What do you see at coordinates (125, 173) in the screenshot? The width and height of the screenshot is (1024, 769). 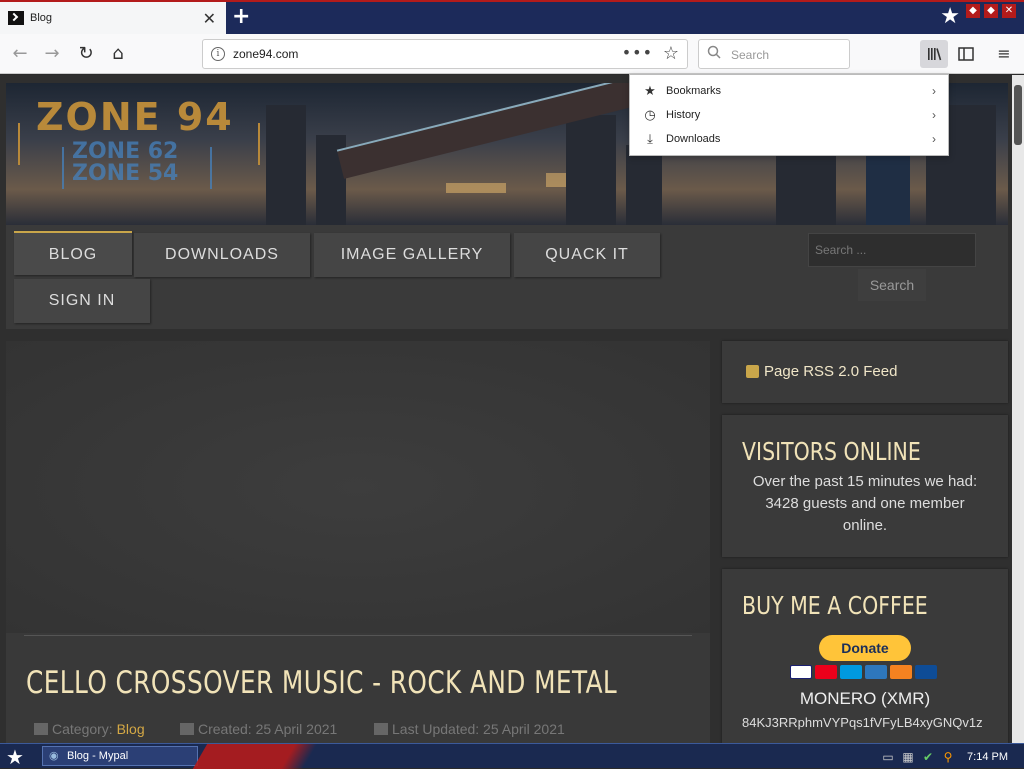 I see `logo-sub-2: ZONE 54` at bounding box center [125, 173].